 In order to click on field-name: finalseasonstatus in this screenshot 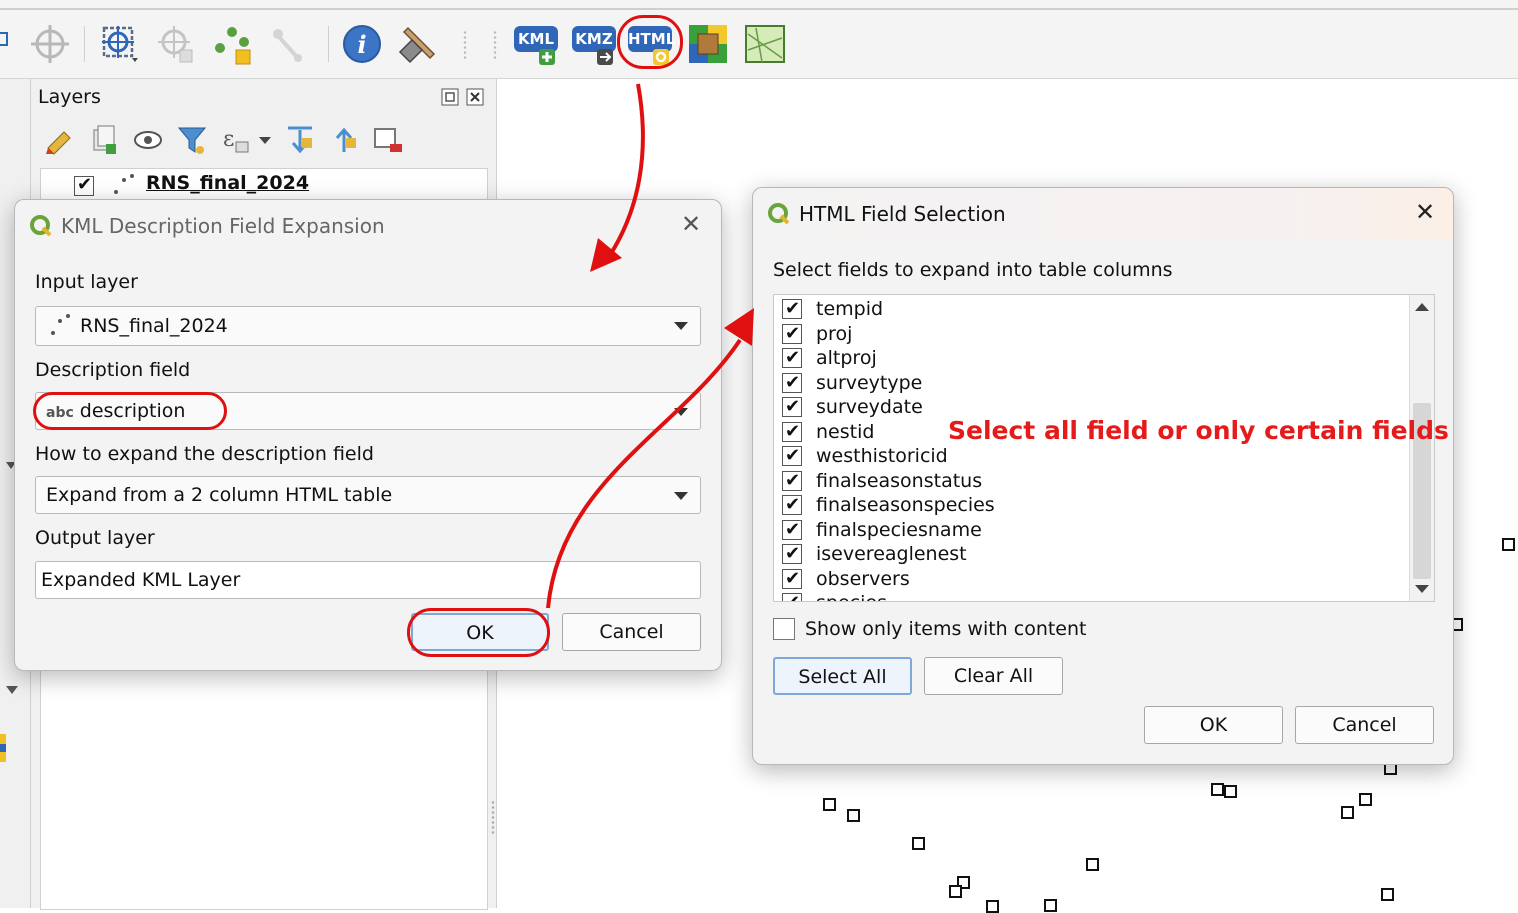, I will do `click(899, 480)`.